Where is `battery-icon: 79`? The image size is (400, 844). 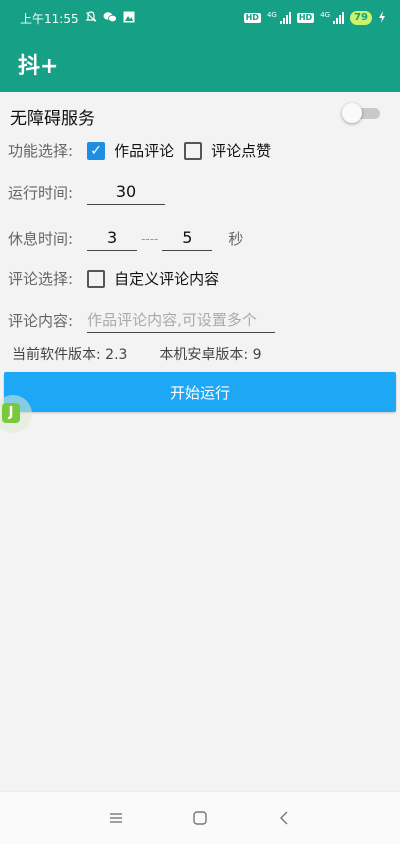 battery-icon: 79 is located at coordinates (361, 18).